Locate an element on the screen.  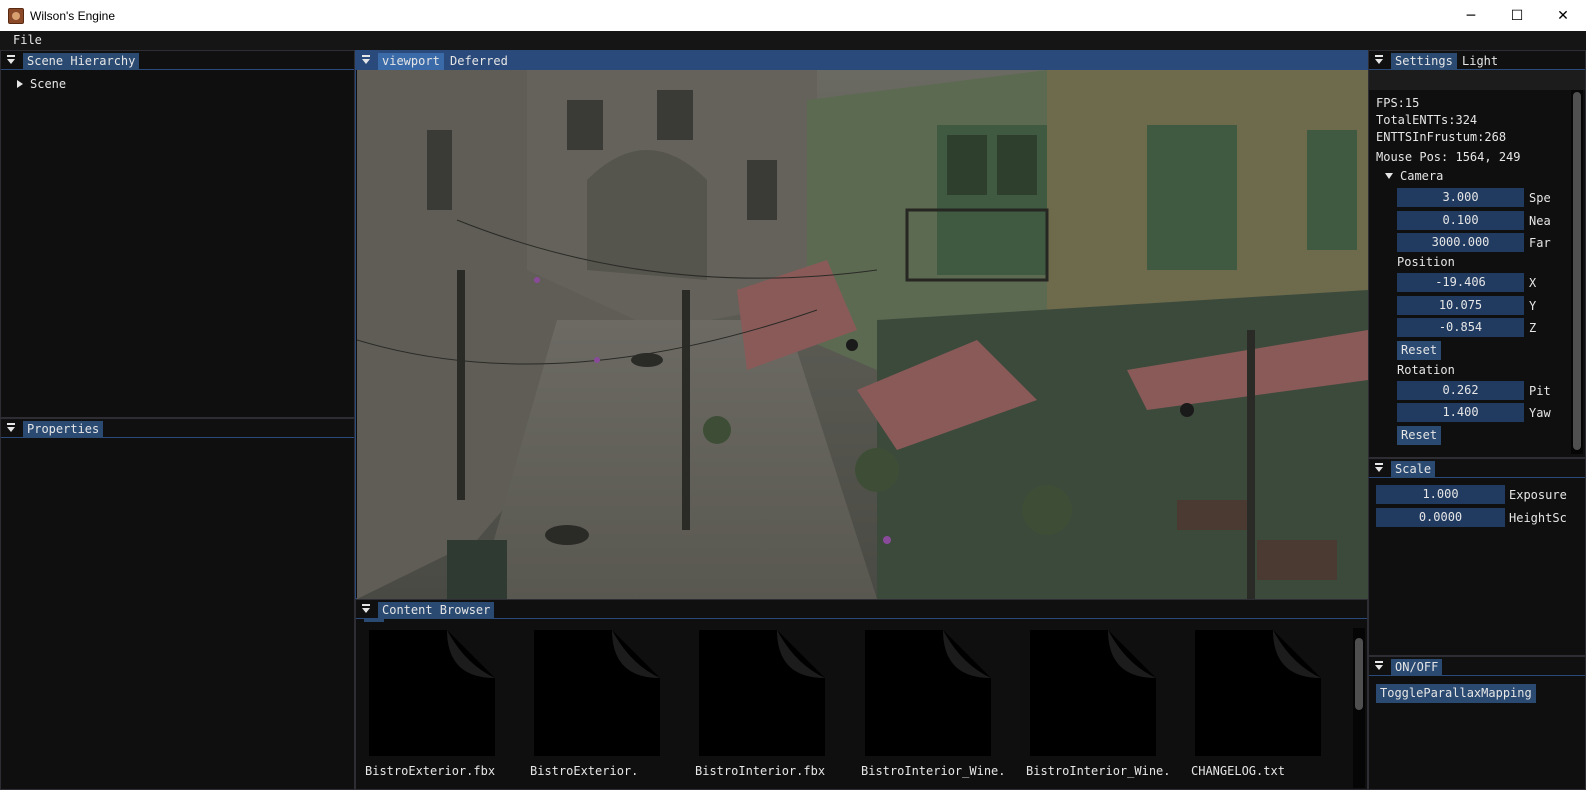
file-name: BistroInterior.fbx is located at coordinates (760, 771).